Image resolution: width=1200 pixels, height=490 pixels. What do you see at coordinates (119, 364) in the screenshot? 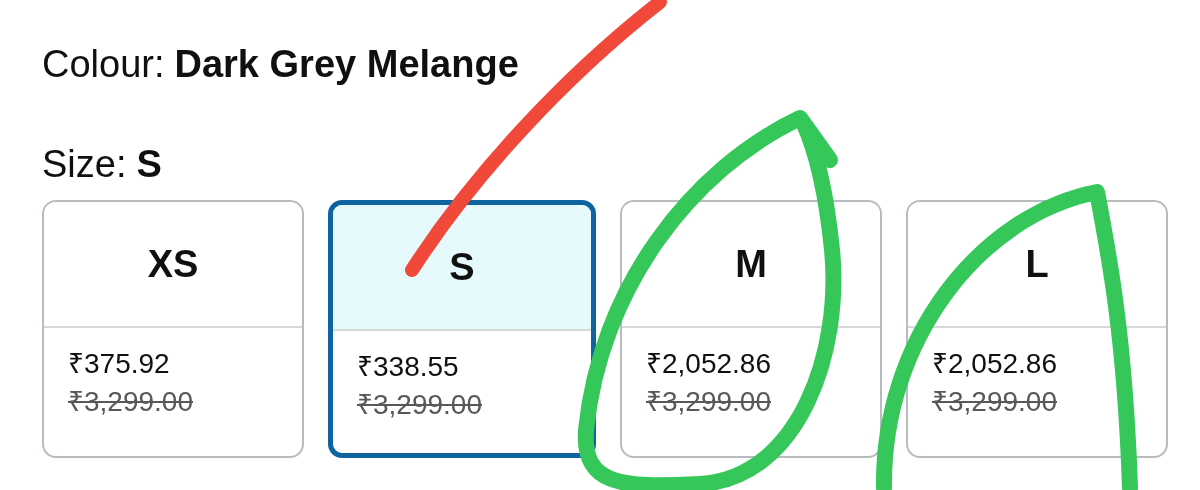
I see `price: ₹375.92` at bounding box center [119, 364].